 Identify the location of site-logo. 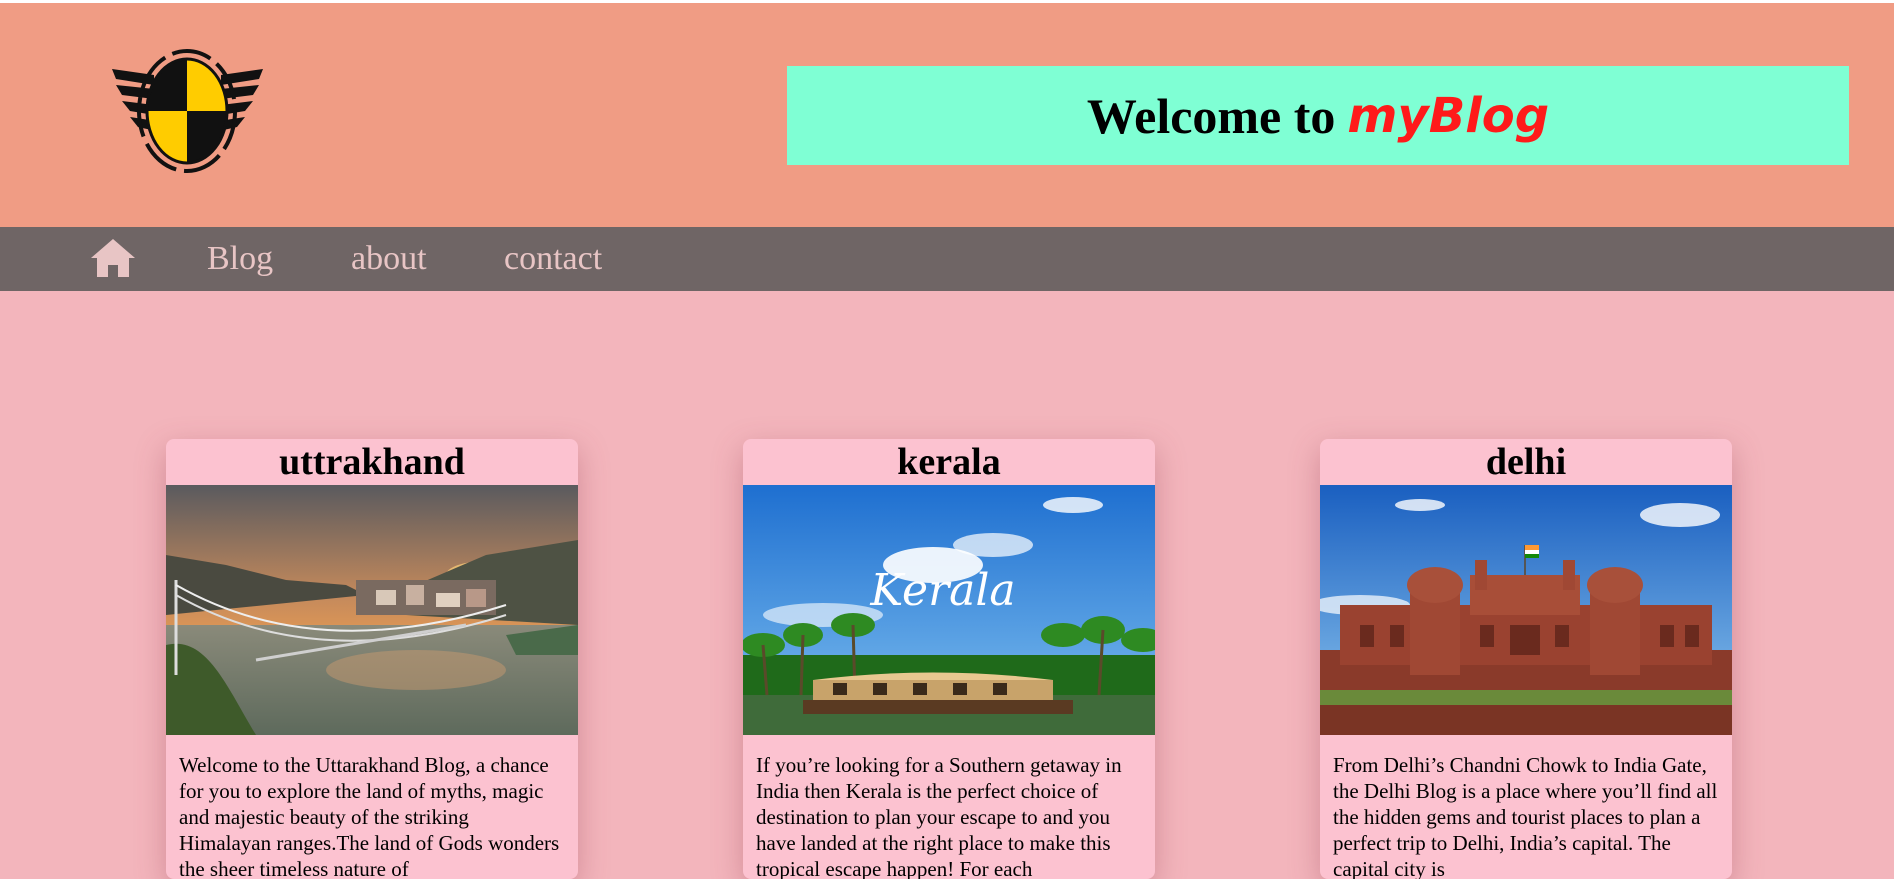
(187, 111).